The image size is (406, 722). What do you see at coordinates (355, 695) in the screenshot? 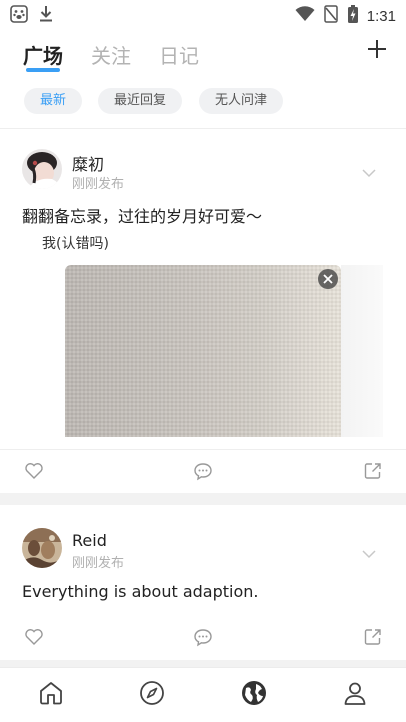
I see `profile-icon` at bounding box center [355, 695].